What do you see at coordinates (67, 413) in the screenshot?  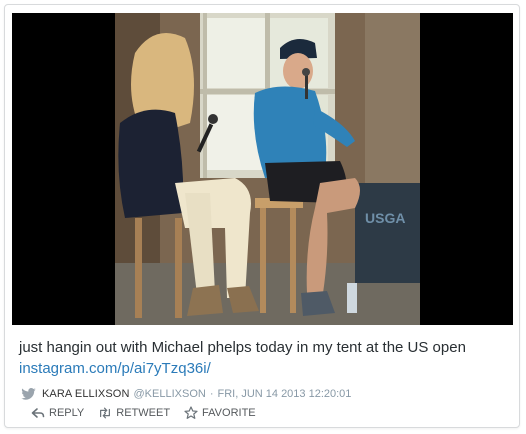 I see `reply-label: REPLY` at bounding box center [67, 413].